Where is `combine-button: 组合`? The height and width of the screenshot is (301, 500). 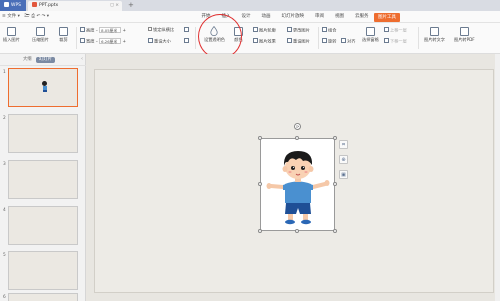 combine-button: 组合 is located at coordinates (329, 30).